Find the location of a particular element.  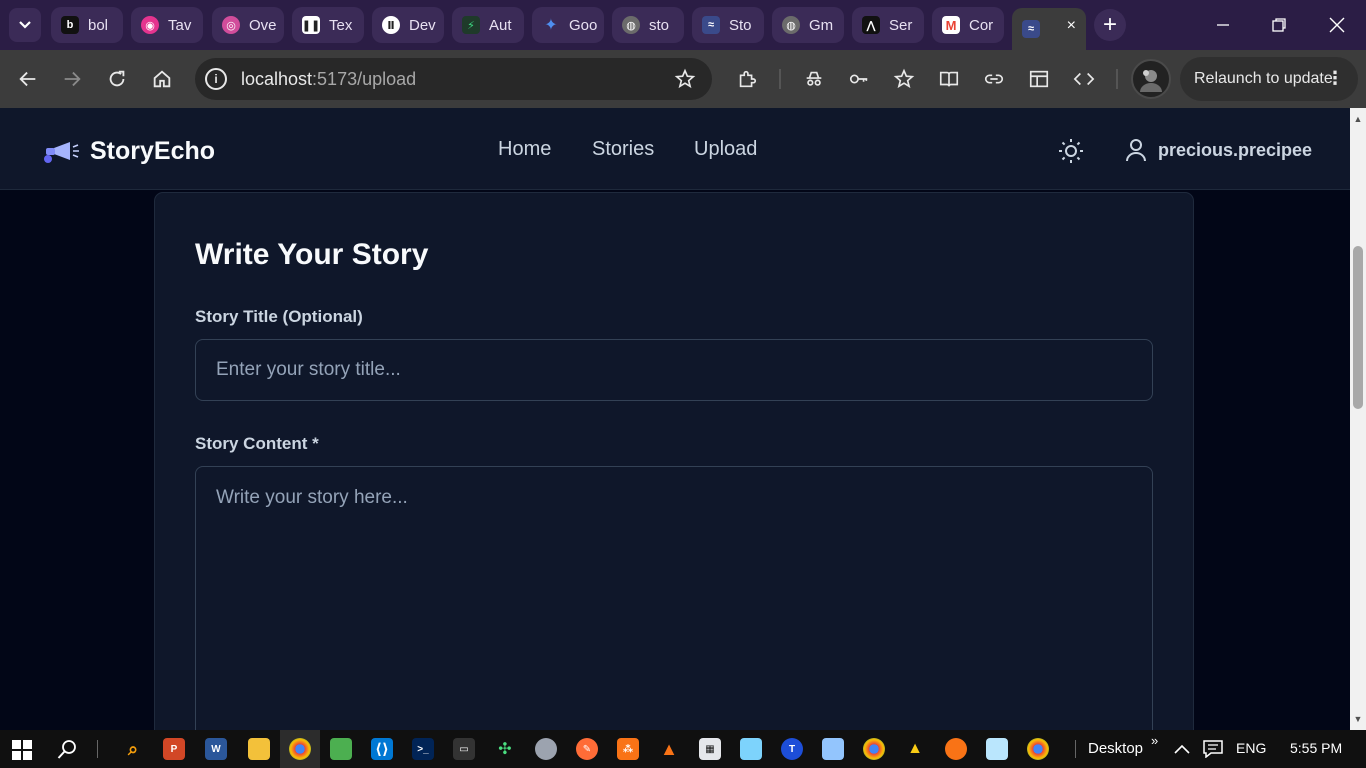

brand-name: StoryEcho is located at coordinates (153, 151).